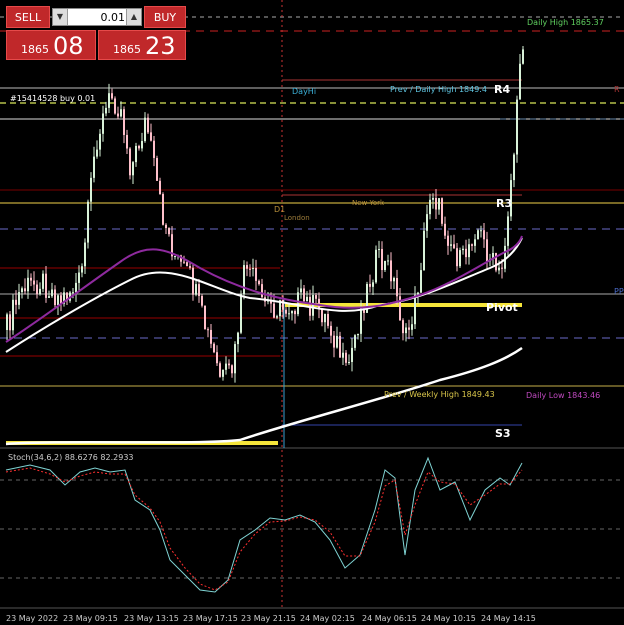 The width and height of the screenshot is (624, 625). I want to click on lot-size-input, so click(97, 17).